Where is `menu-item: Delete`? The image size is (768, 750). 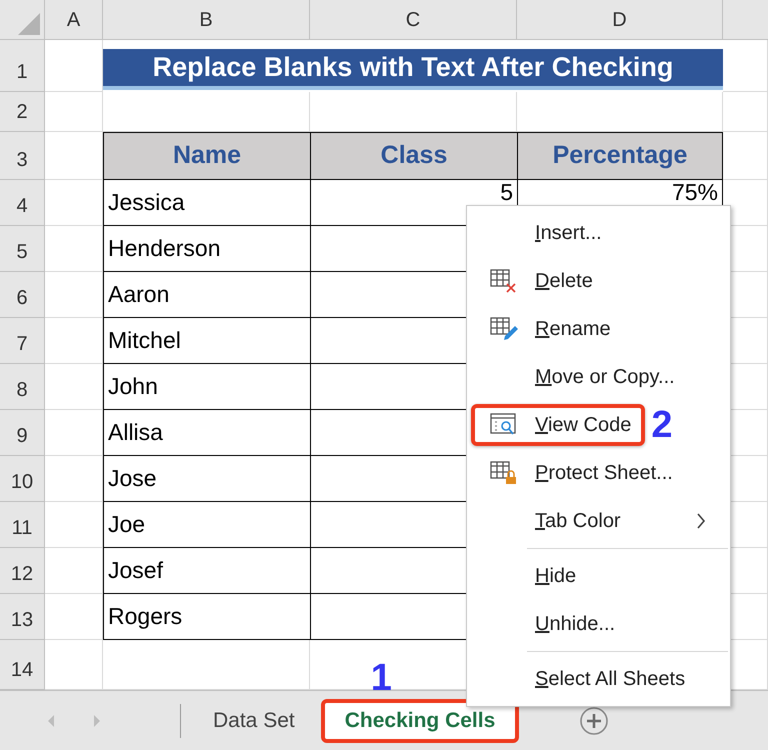
menu-item: Delete is located at coordinates (539, 281).